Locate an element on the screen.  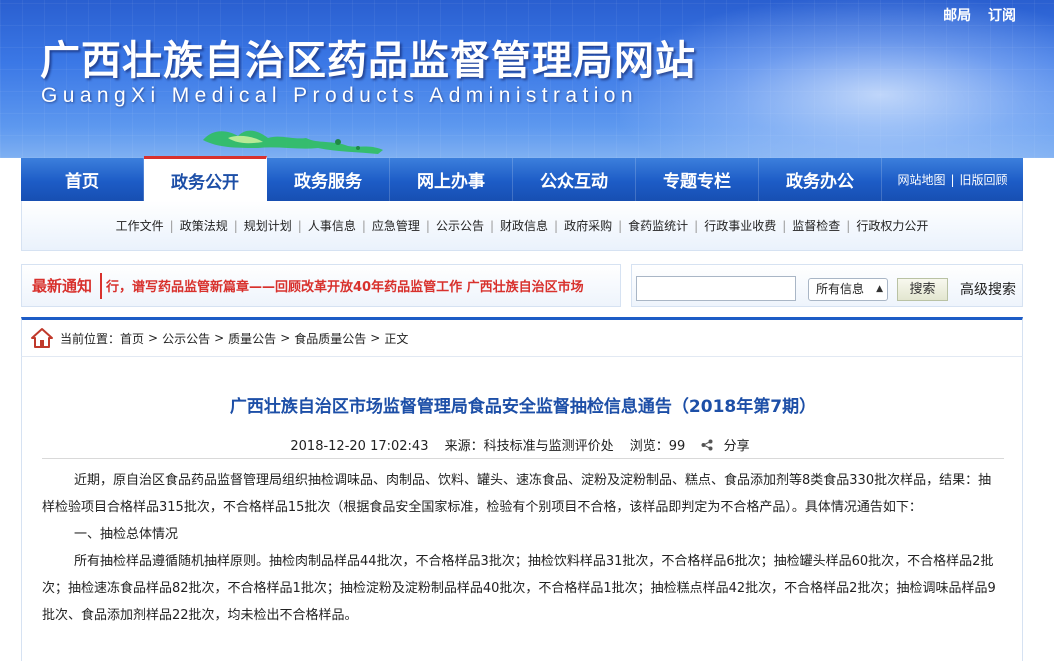
nav-item-online: 网上办事 is located at coordinates (451, 179).